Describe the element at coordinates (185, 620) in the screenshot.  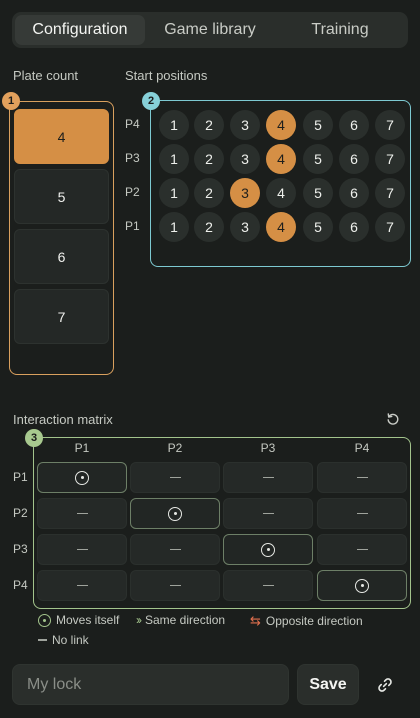
I see `legend-label: Same direction` at that location.